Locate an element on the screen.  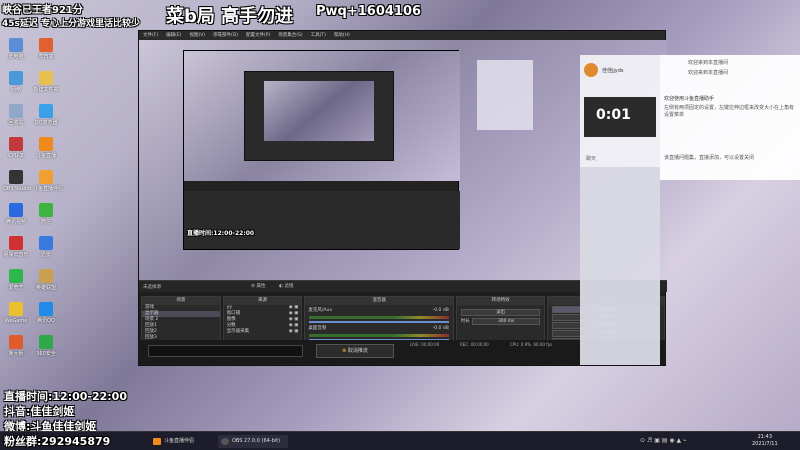
desktop-icon: 360安全 is located at coordinates (46, 346).